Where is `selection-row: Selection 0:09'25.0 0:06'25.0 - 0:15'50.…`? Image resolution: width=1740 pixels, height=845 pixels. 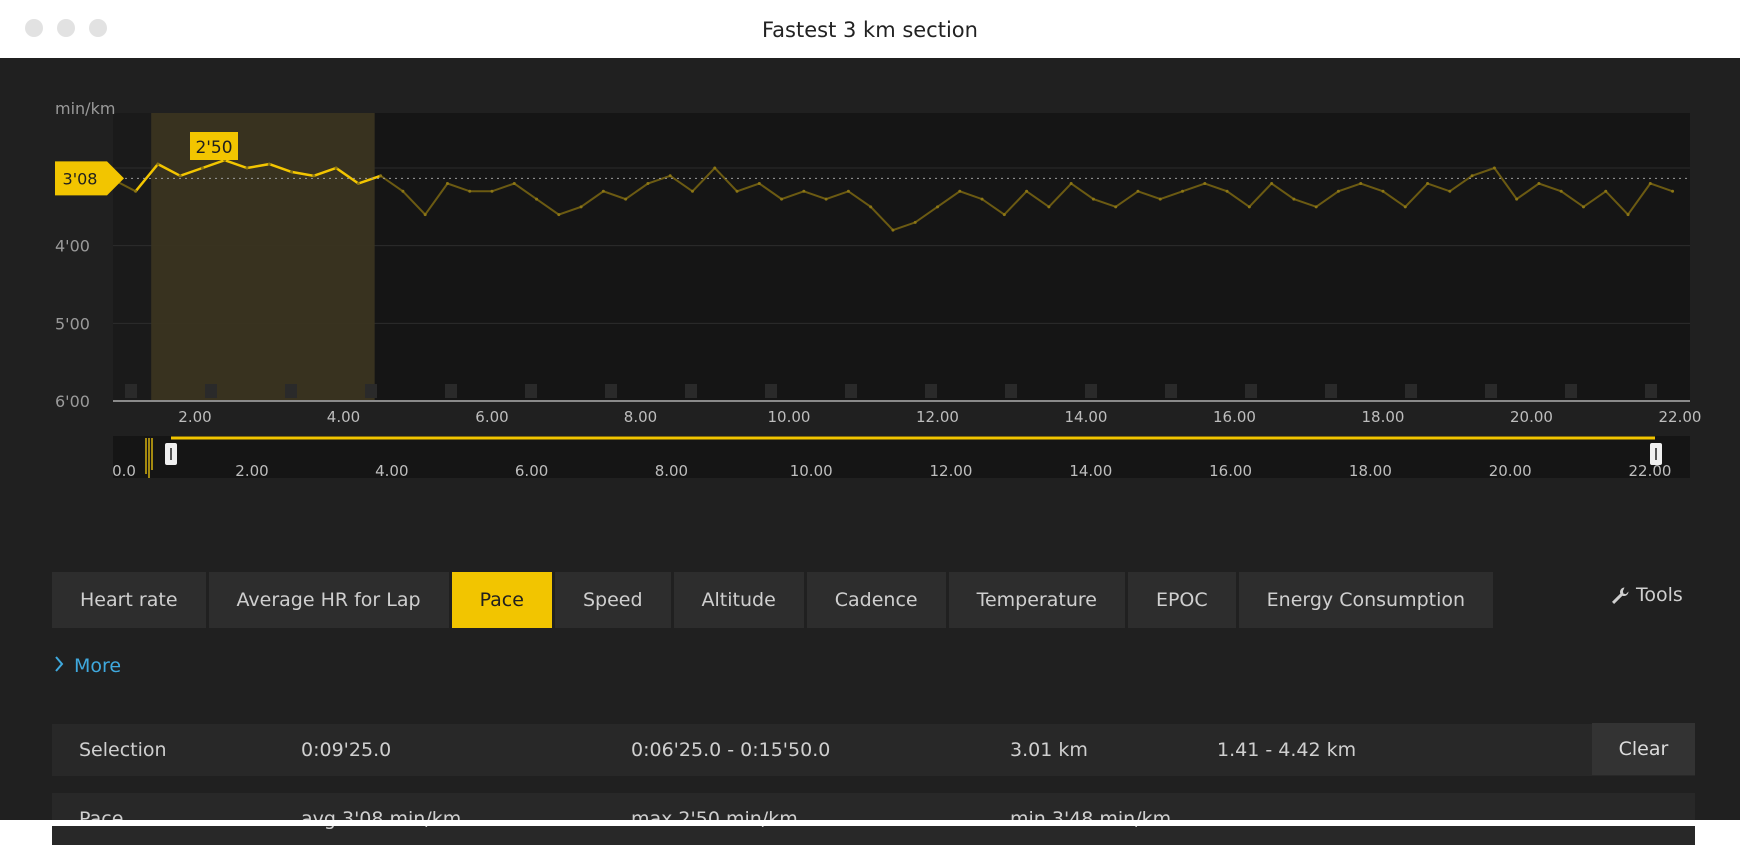 selection-row: Selection 0:09'25.0 0:06'25.0 - 0:15'50.… is located at coordinates (873, 750).